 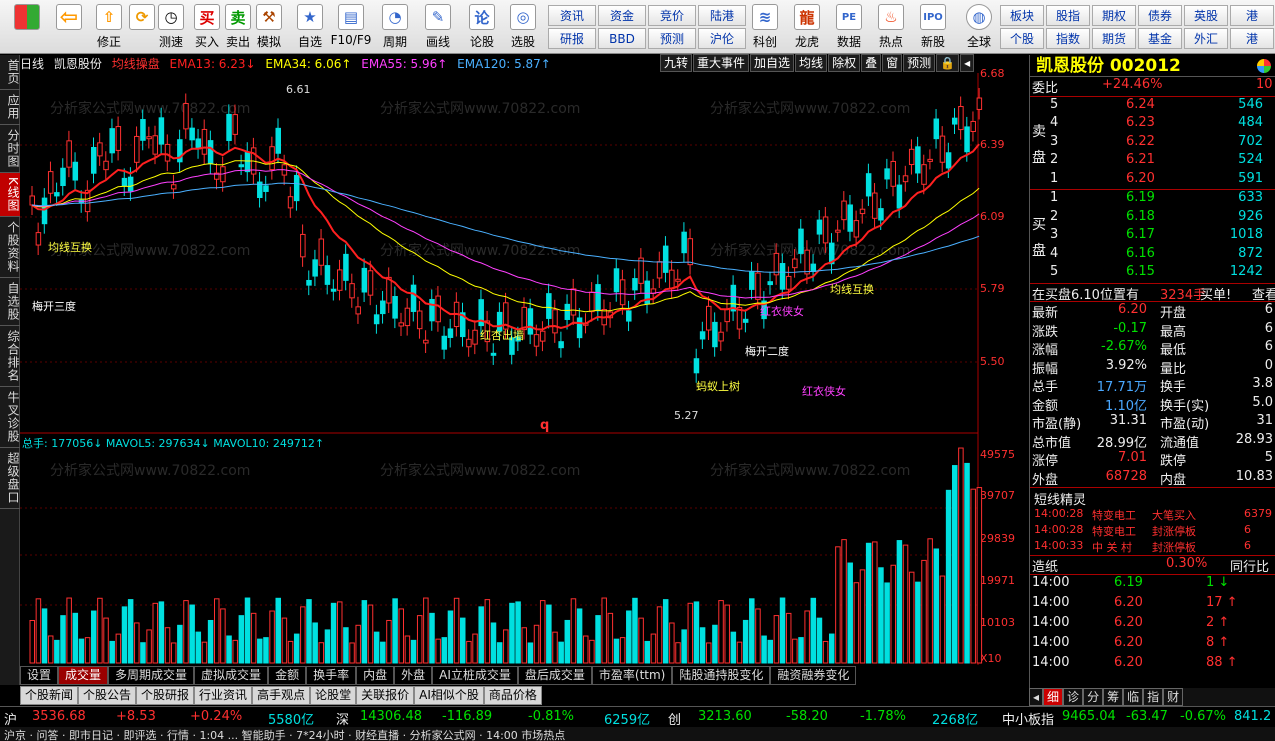 What do you see at coordinates (10, 107) in the screenshot?
I see `tab-apps: 应用` at bounding box center [10, 107].